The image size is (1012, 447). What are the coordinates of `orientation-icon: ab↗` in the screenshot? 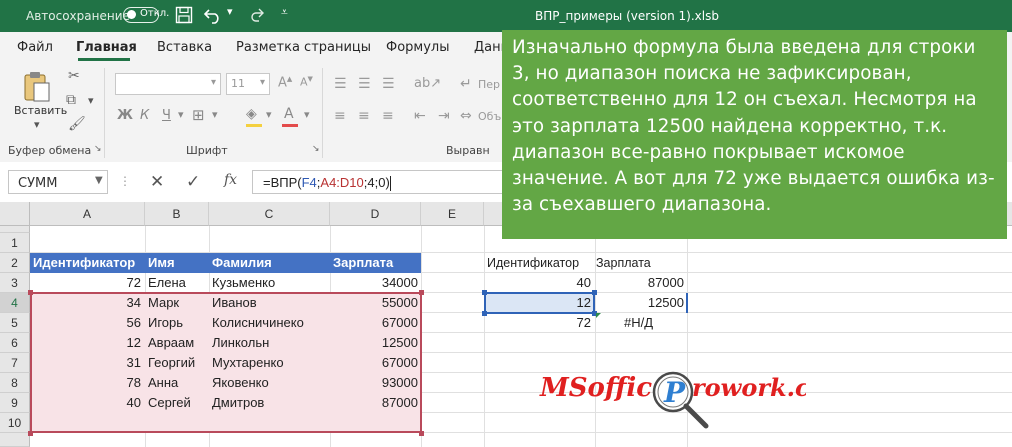 It's located at (427, 83).